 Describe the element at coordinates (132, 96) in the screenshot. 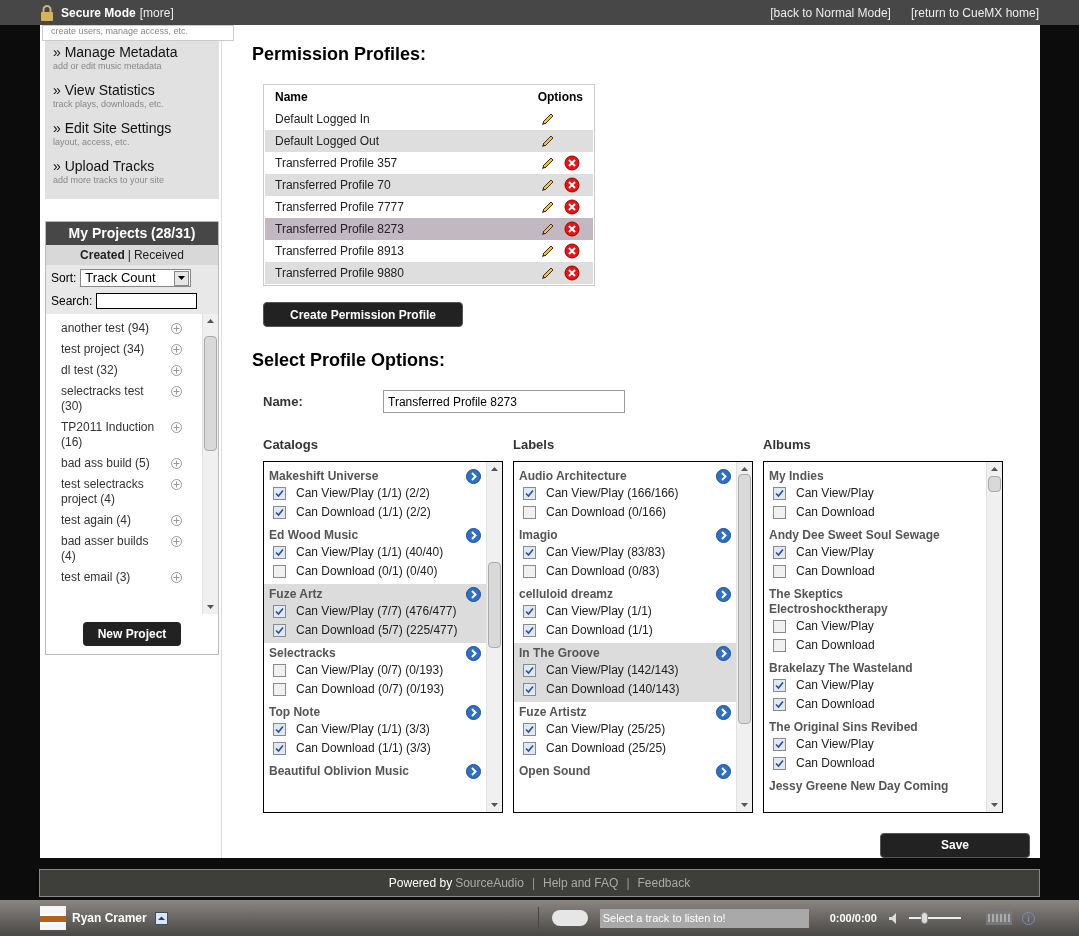

I see `menu-item: » View Statistics track plays, downloads, etc.` at that location.